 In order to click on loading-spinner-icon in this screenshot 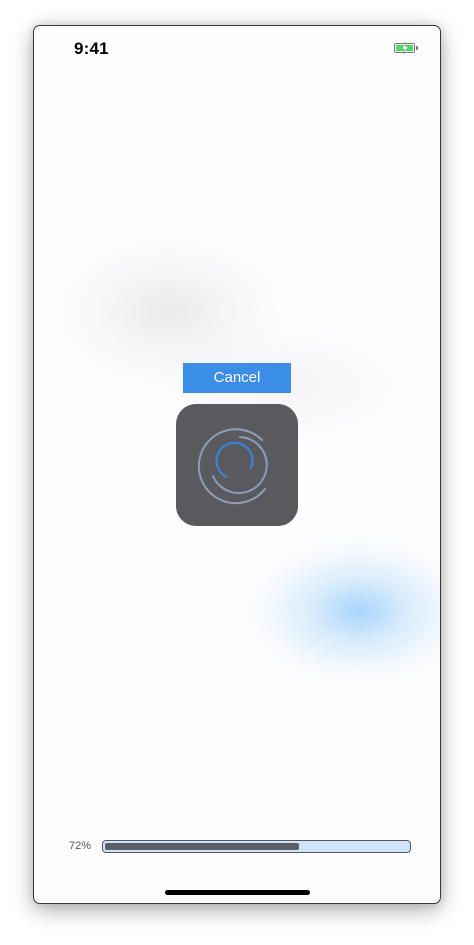, I will do `click(232, 466)`.